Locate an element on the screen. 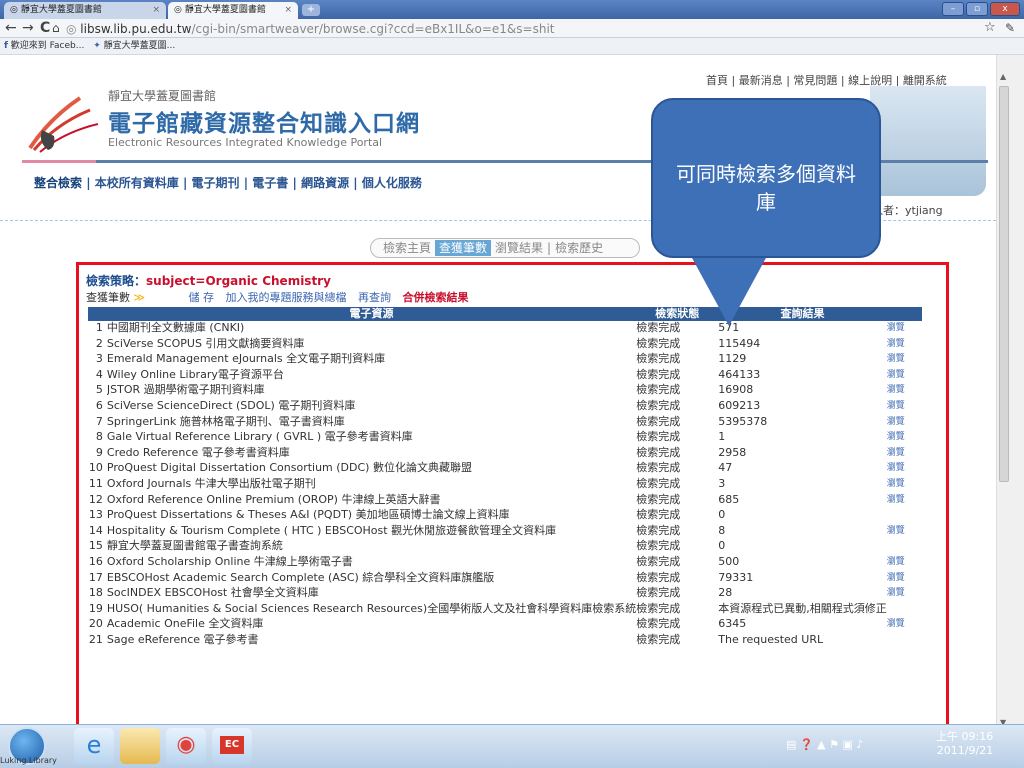  row-number: 10 is located at coordinates (95, 468).